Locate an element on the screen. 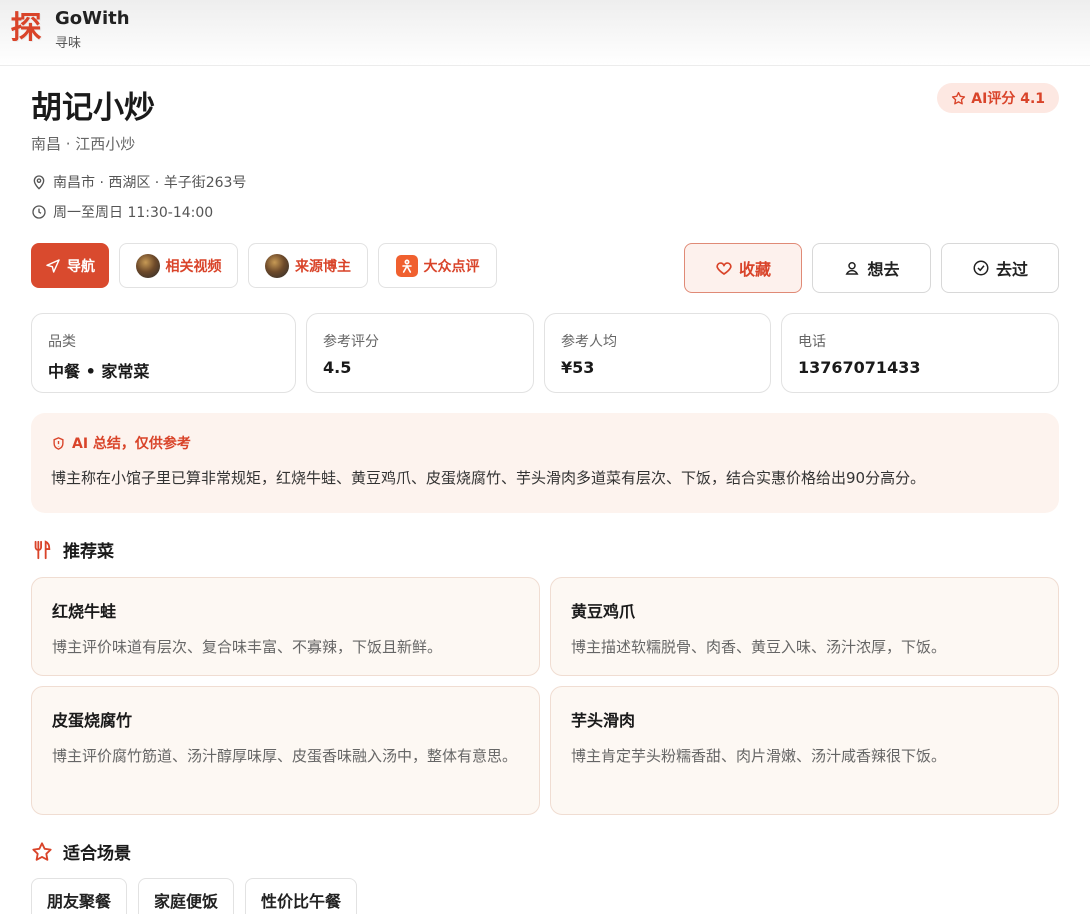 This screenshot has width=1090, height=914. hours-line: 周一至周日 11:30-14:00 is located at coordinates (122, 212).